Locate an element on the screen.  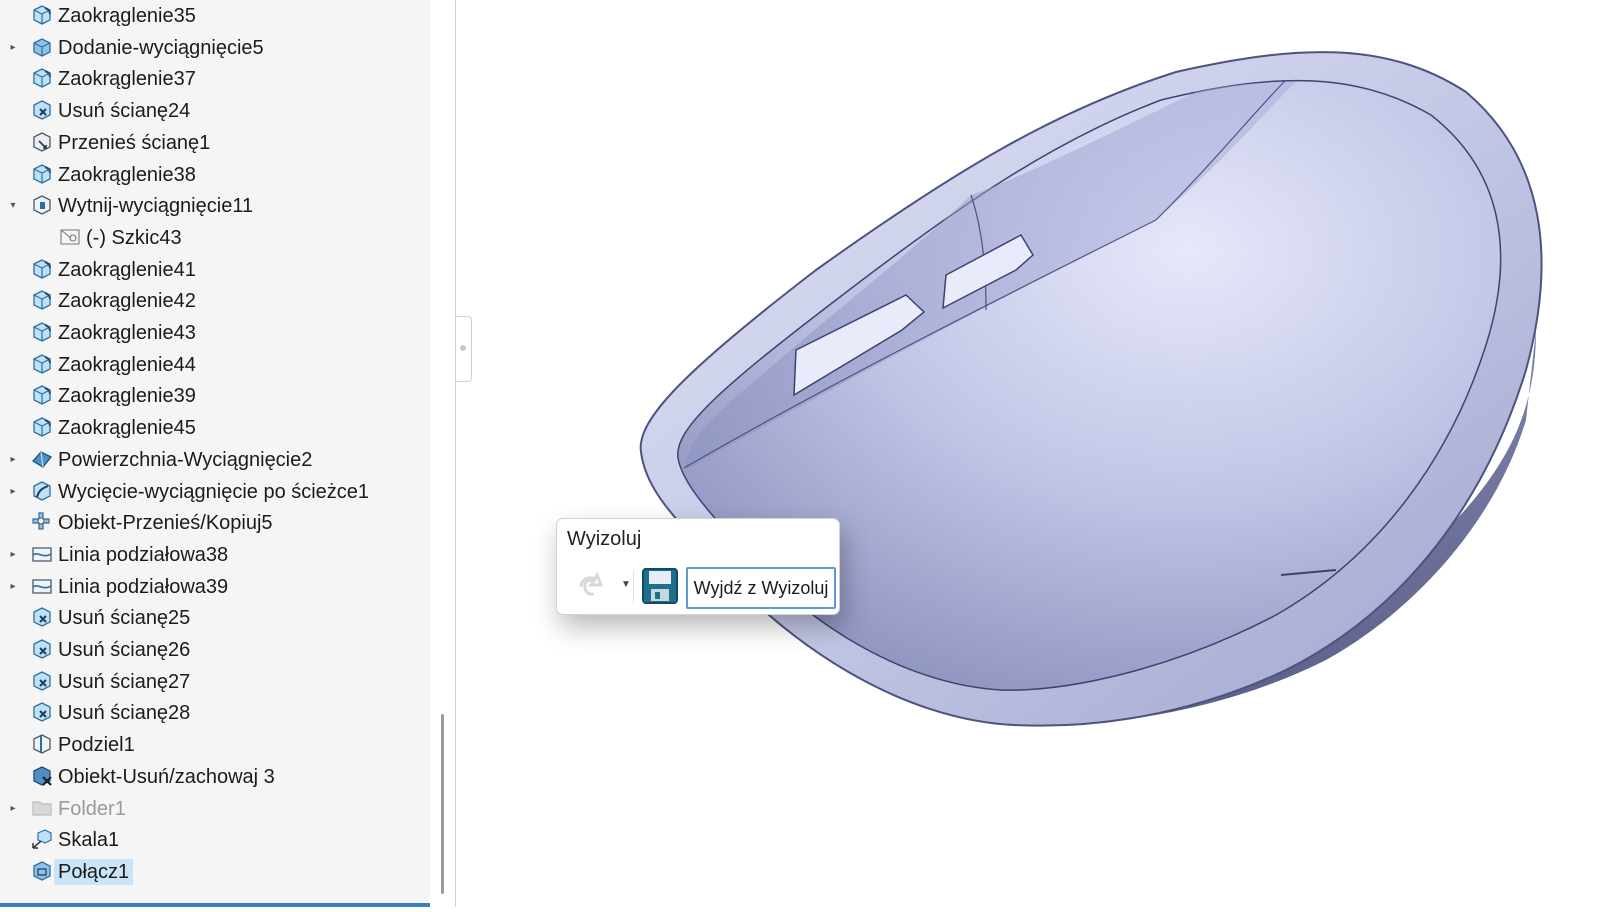
tree-item: Zaokrąglenie42 is located at coordinates (215, 301).